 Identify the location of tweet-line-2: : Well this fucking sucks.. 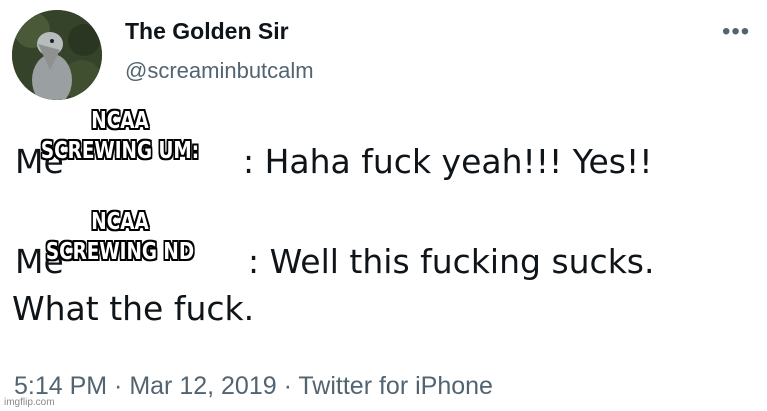
(451, 261).